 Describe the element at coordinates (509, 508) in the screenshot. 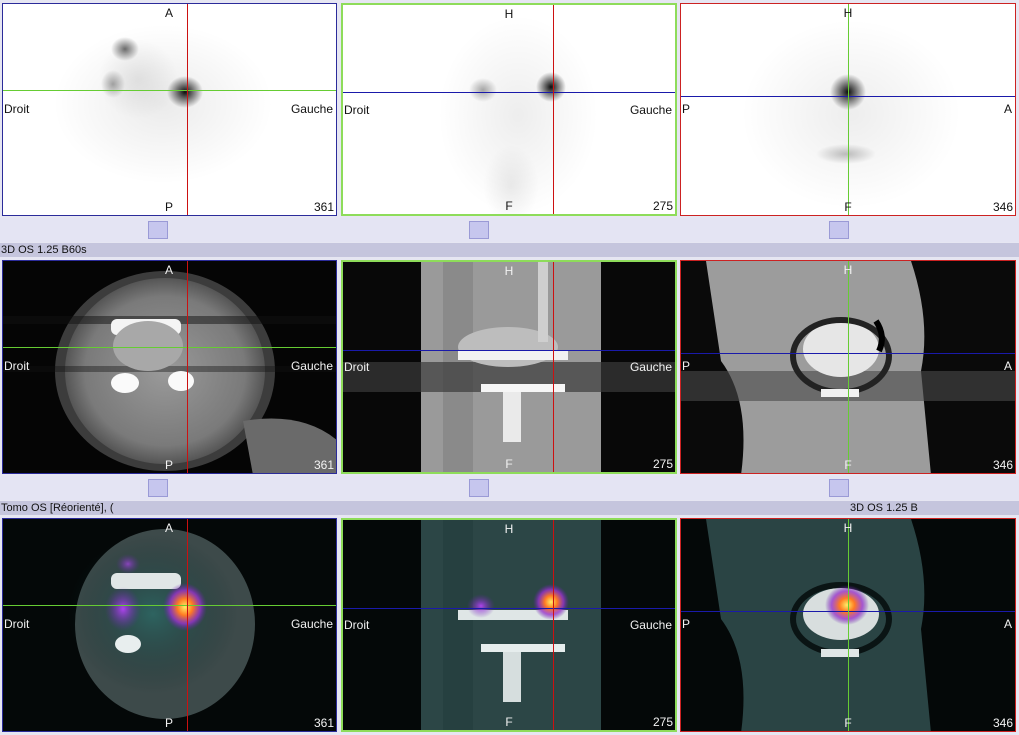

I see `series-label-bar: Tomo OS [Réorienté], ( 3D OS 1.25 B` at that location.